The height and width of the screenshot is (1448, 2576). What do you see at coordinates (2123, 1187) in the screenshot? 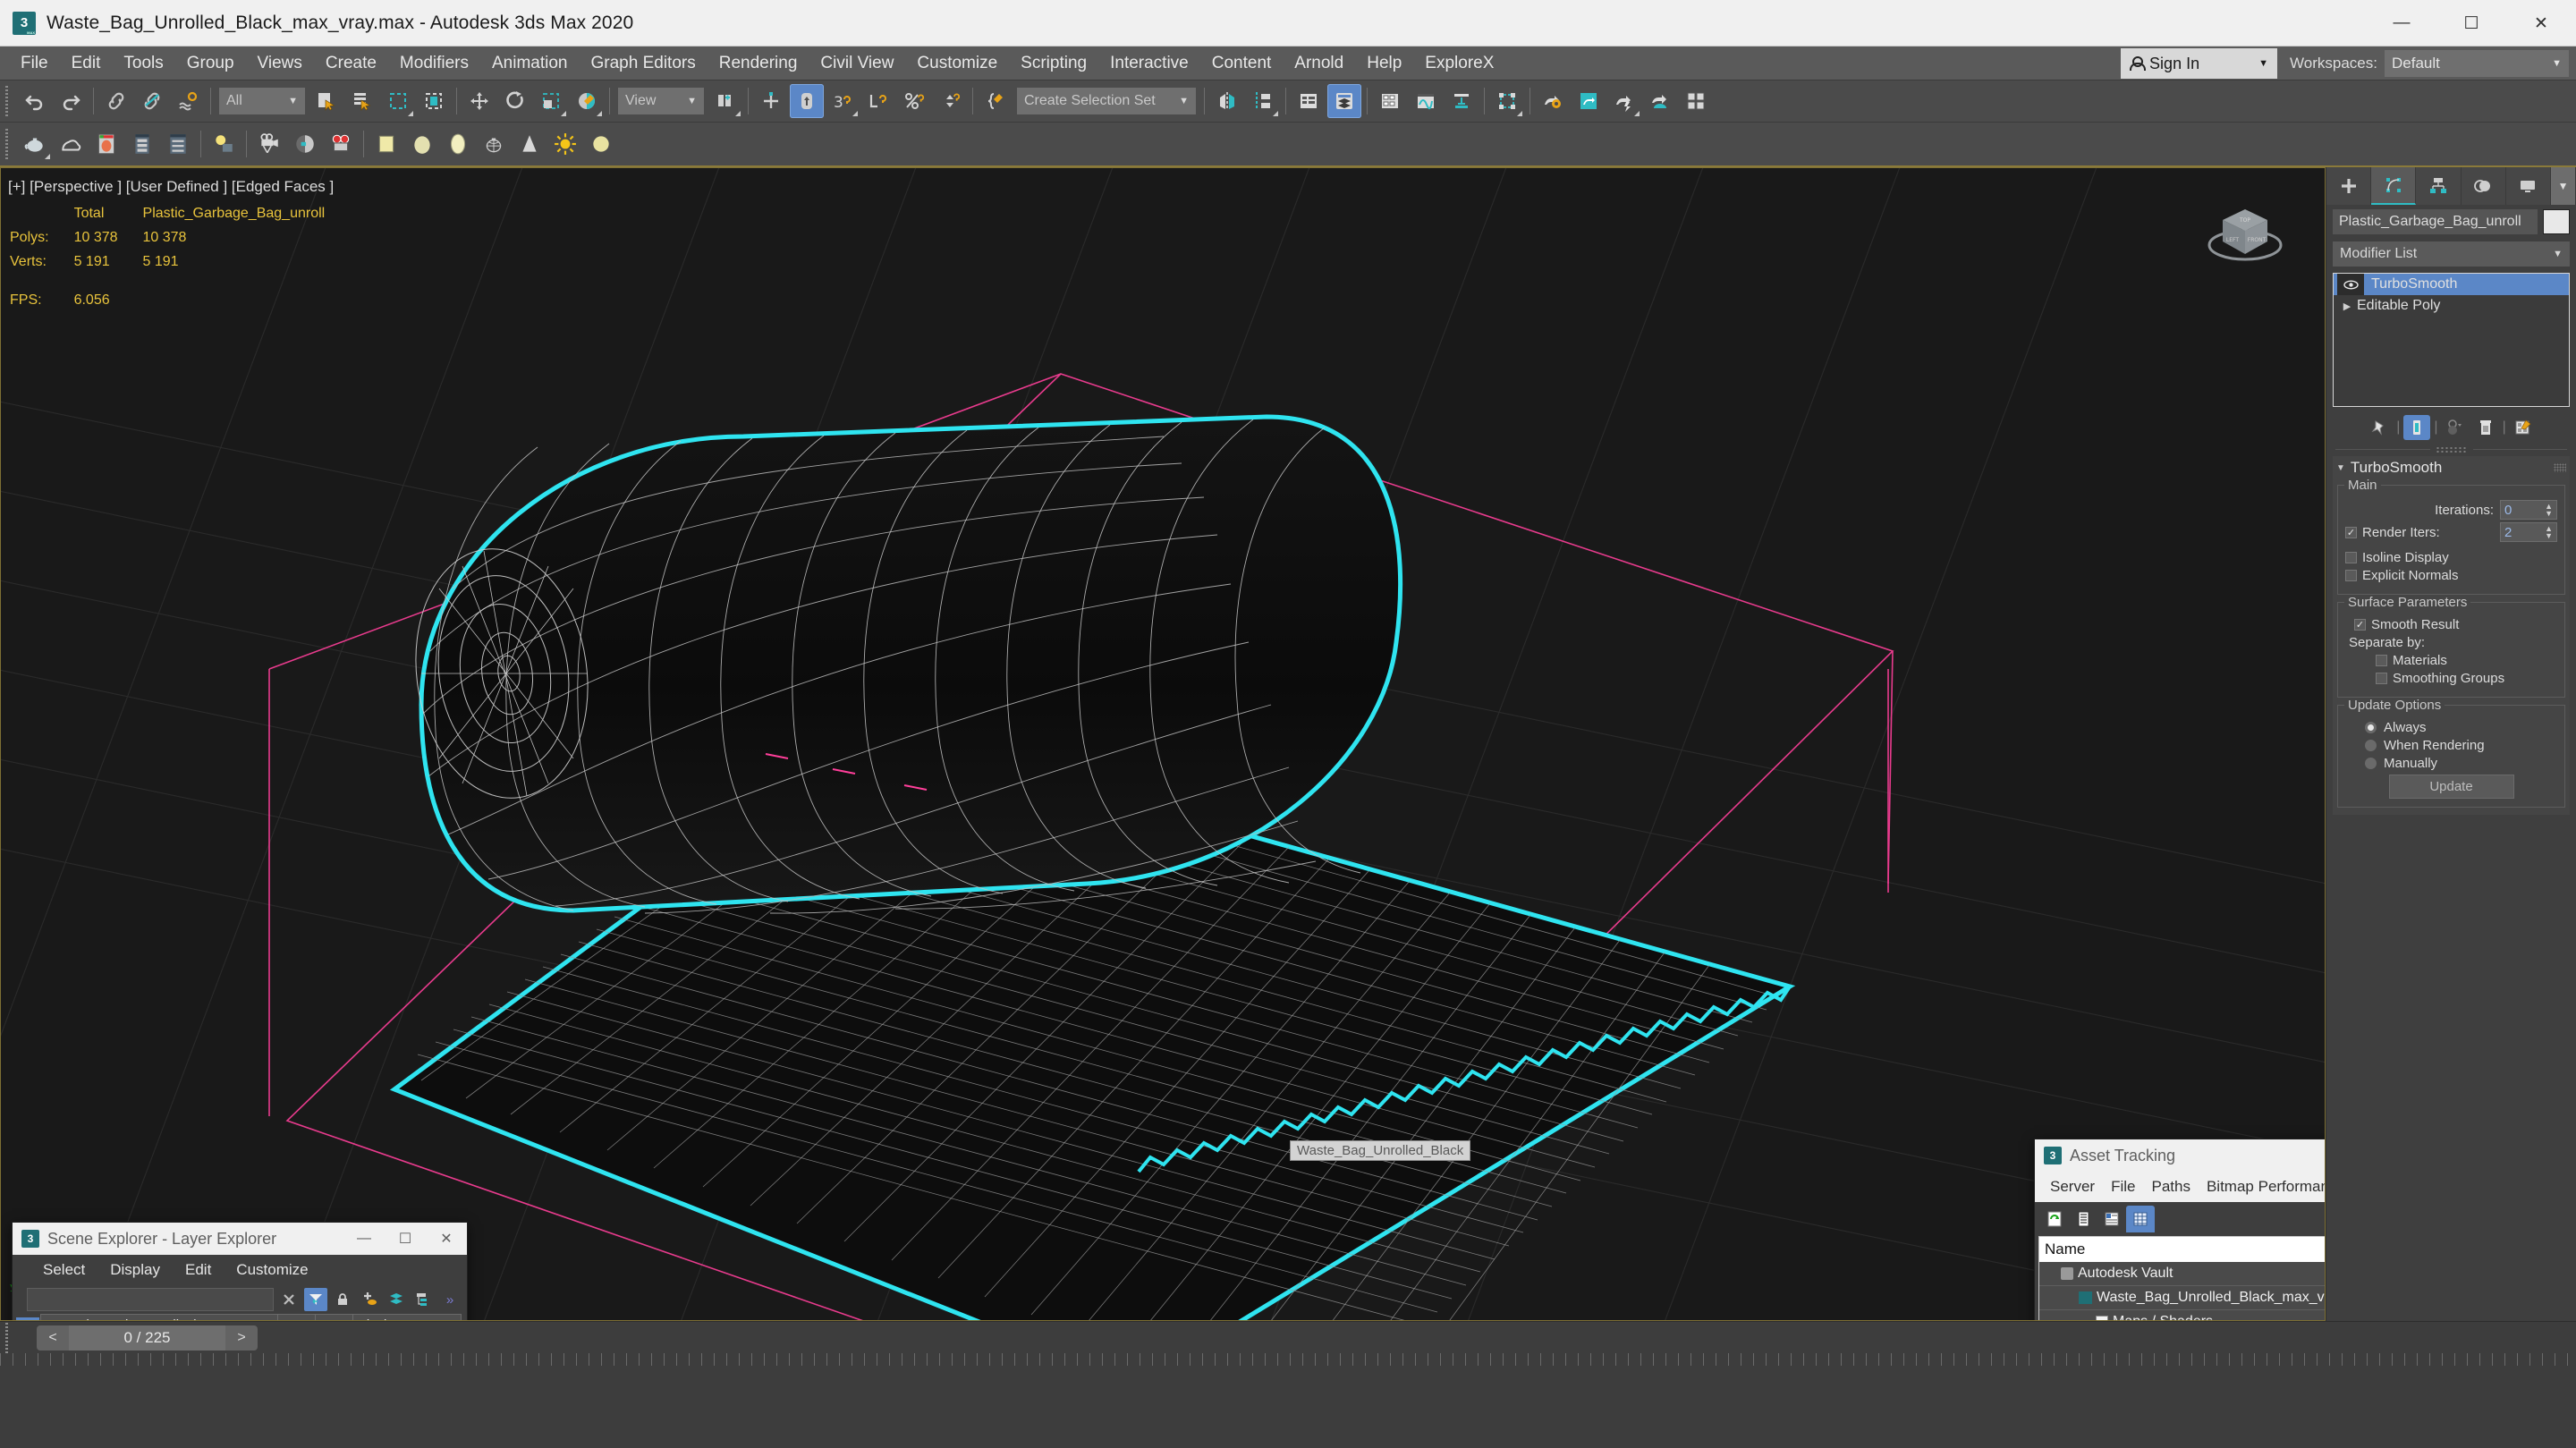
I see `at-menu-file: File` at bounding box center [2123, 1187].